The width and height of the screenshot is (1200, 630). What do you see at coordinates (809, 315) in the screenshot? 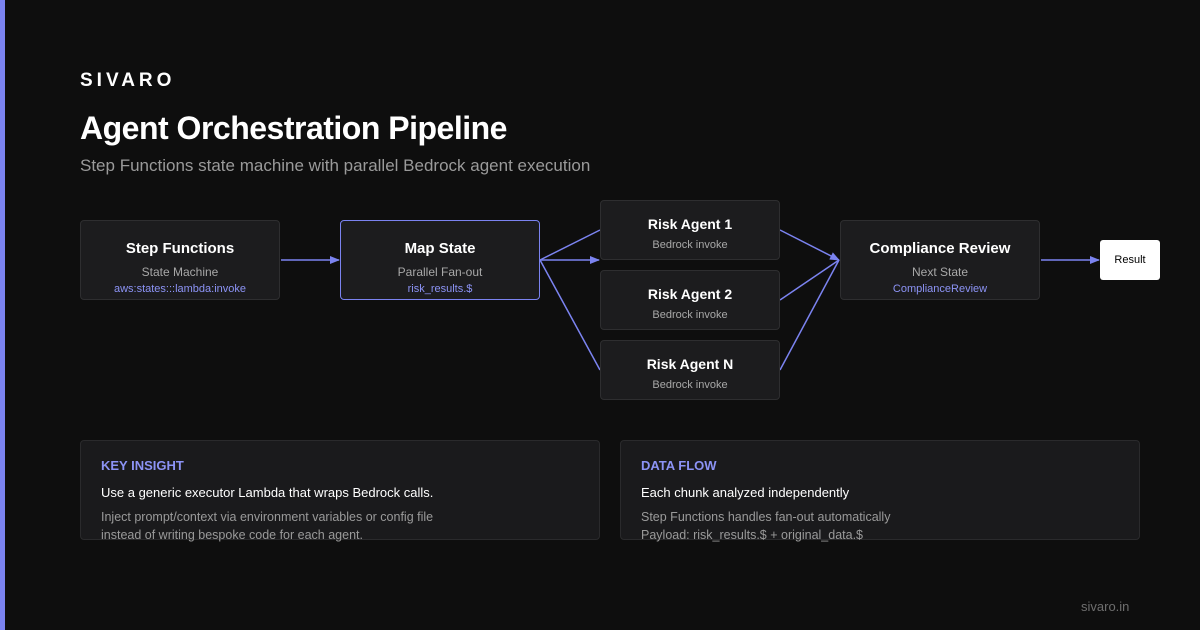
I see `arrow-agent-n-to-compliance` at bounding box center [809, 315].